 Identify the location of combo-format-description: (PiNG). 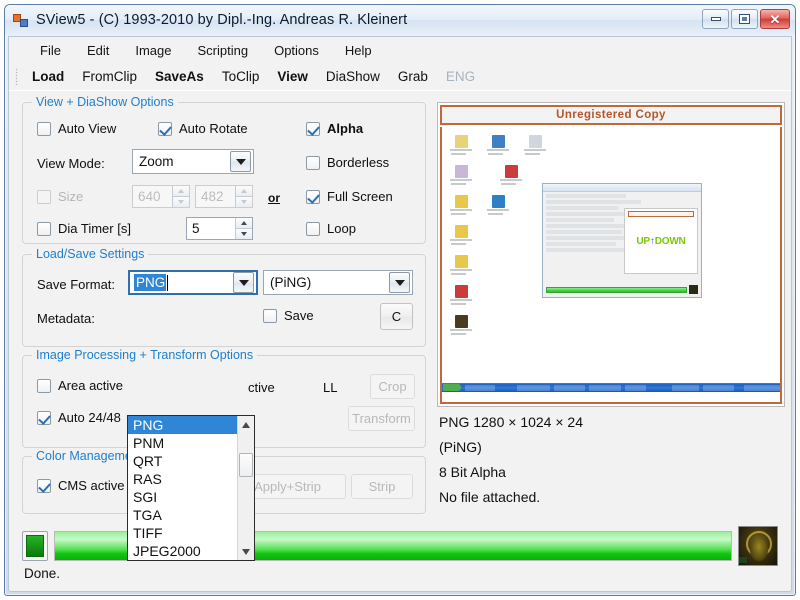
(338, 282).